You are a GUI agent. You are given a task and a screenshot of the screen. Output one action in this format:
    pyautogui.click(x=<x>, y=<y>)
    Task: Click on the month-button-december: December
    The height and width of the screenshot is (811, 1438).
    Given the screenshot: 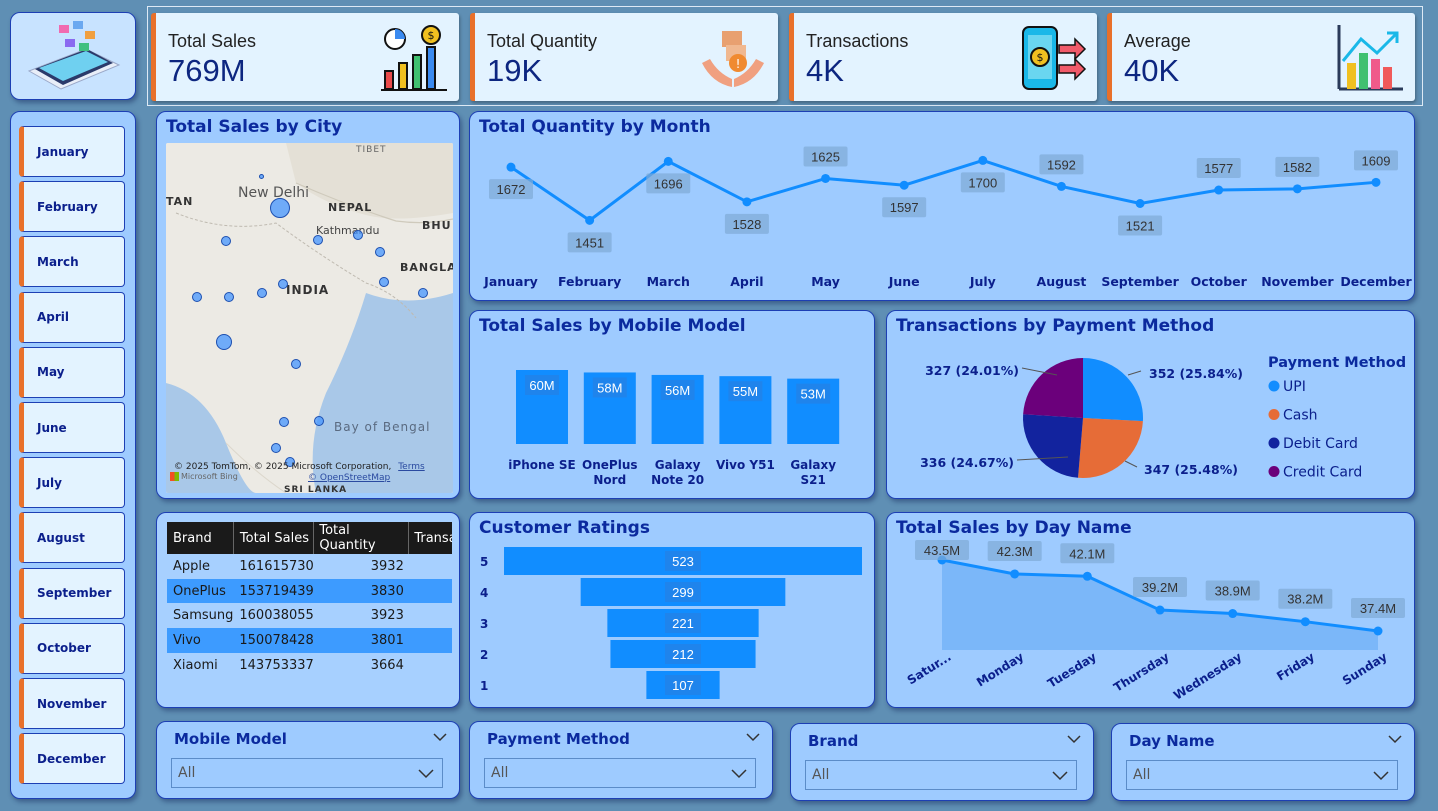 What is the action you would take?
    pyautogui.click(x=72, y=759)
    